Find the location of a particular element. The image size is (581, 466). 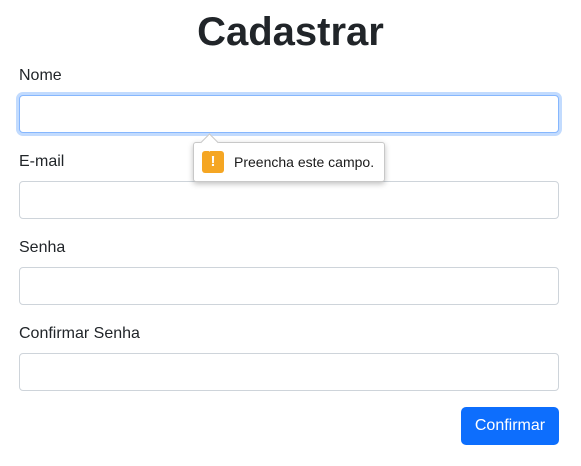

confirm-password-label: Confirmar Senha is located at coordinates (79, 333).